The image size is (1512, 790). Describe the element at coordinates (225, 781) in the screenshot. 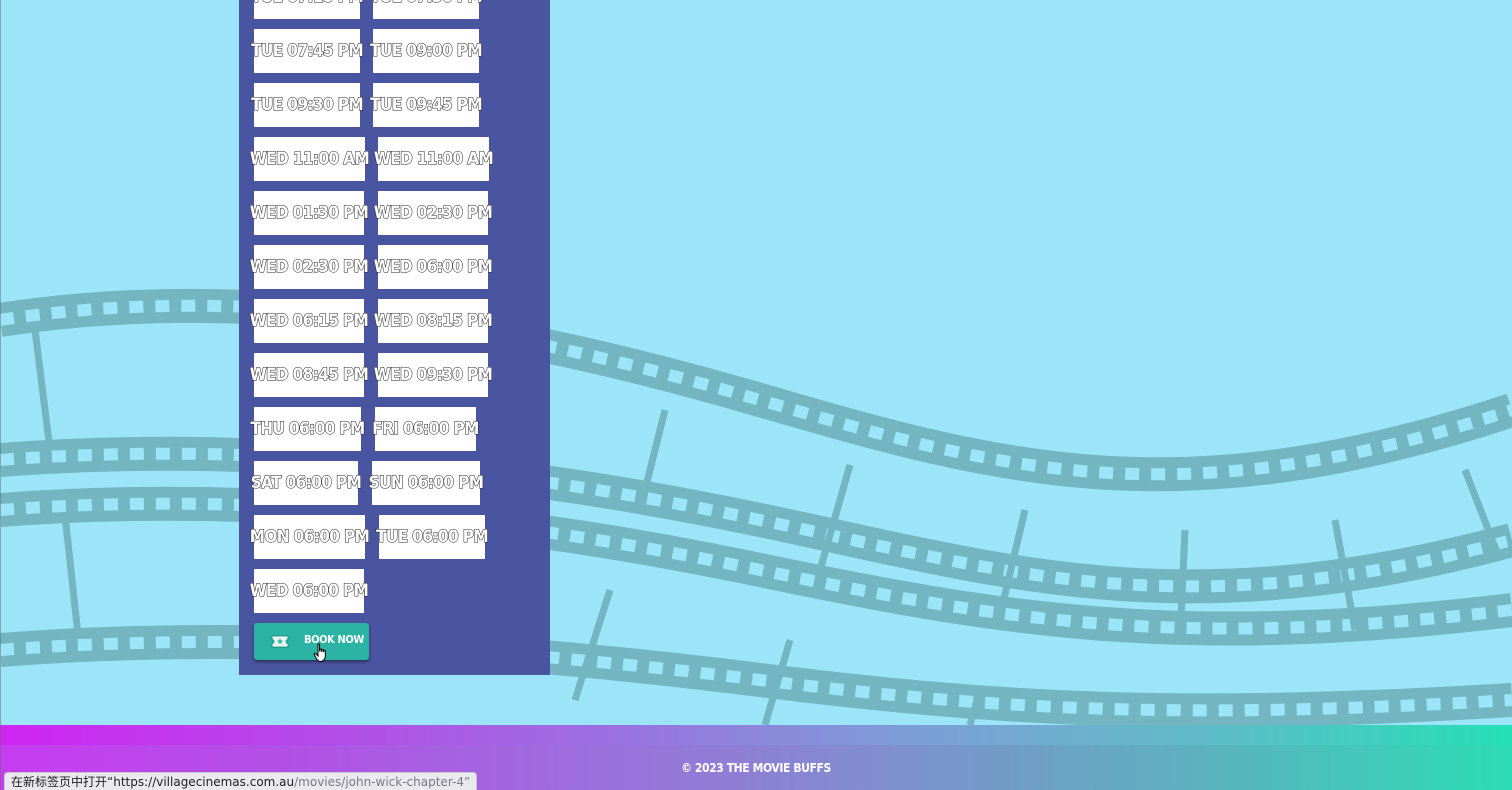

I see `status-domain: villagecinemas.com.au` at that location.